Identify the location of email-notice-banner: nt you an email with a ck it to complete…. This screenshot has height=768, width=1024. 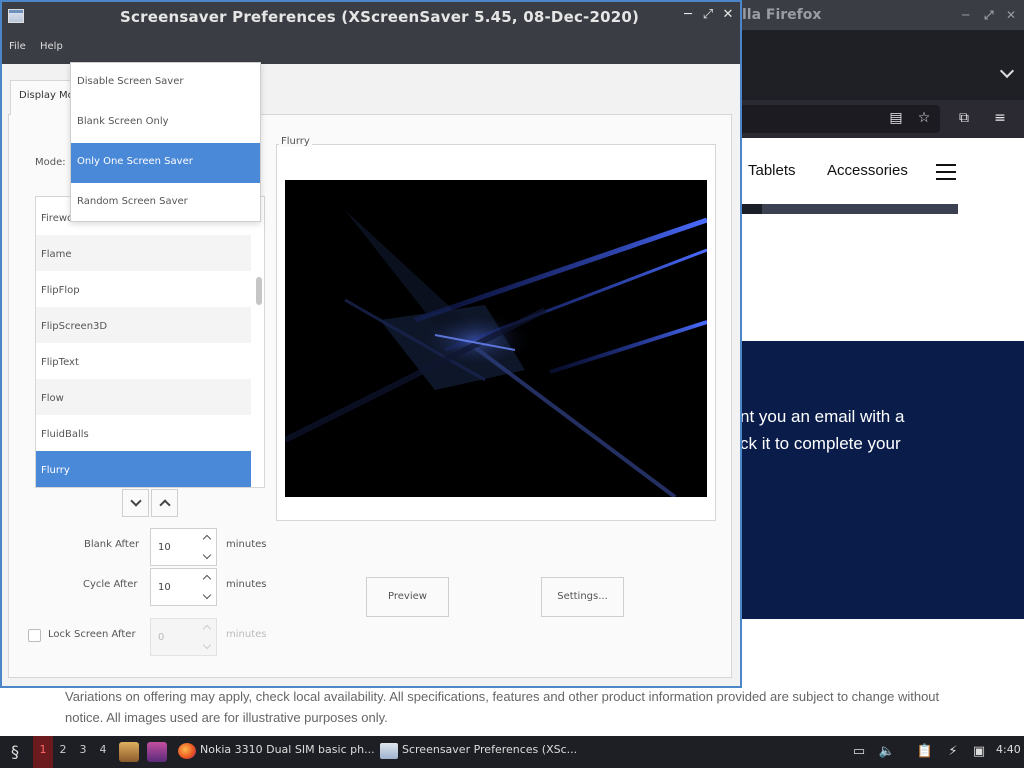
(882, 480).